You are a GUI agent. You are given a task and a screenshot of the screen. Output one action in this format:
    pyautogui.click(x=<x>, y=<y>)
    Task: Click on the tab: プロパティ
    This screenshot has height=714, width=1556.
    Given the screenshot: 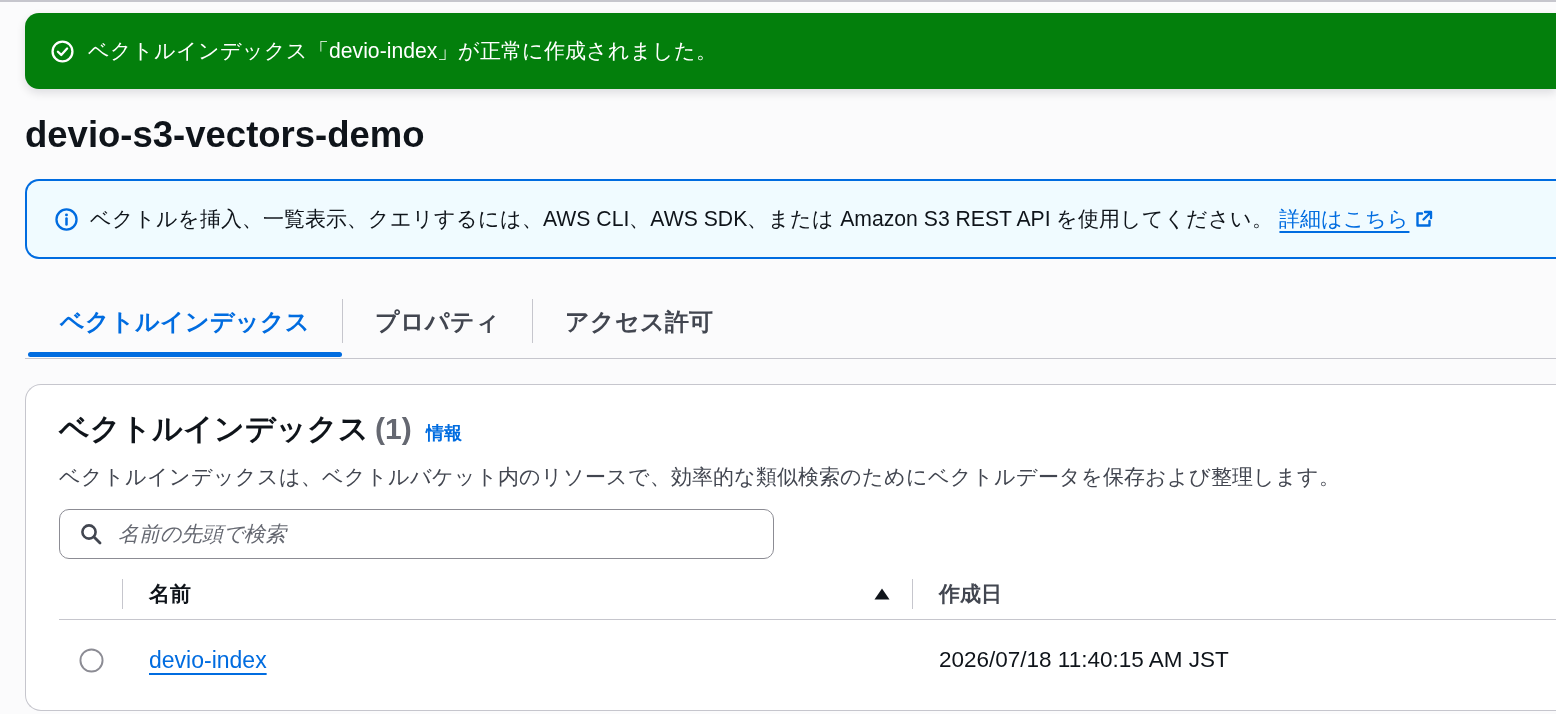 What is the action you would take?
    pyautogui.click(x=437, y=324)
    